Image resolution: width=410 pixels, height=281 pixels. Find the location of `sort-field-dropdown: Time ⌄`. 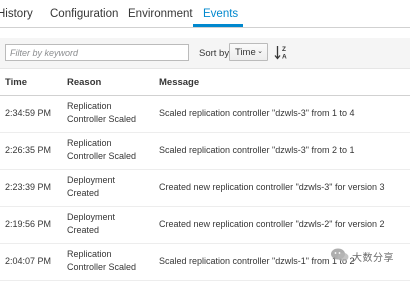

sort-field-dropdown: Time ⌄ is located at coordinates (248, 52).